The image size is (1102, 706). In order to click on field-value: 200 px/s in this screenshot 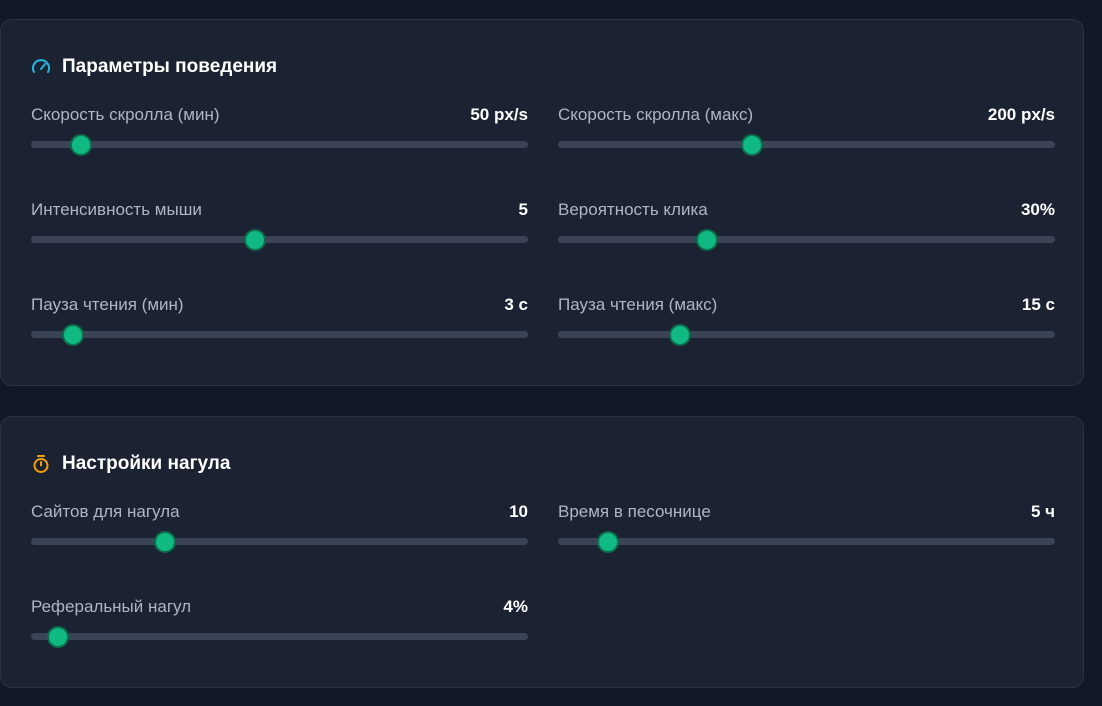, I will do `click(1021, 114)`.